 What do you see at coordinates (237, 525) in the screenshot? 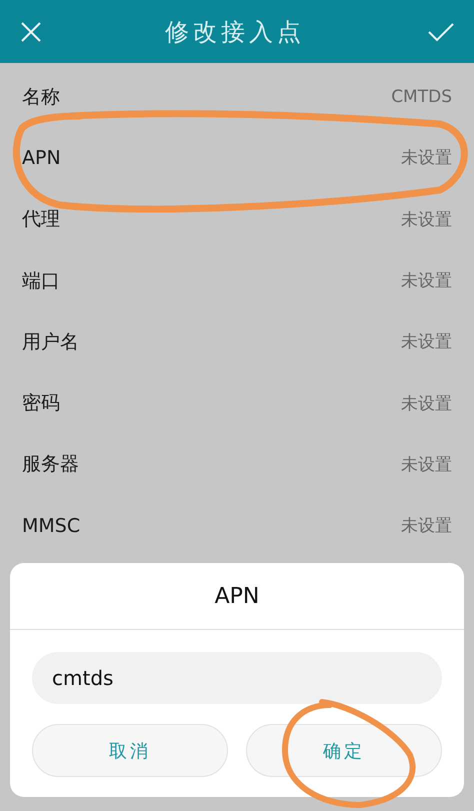
I see `settings-row: MMSC 未设置` at bounding box center [237, 525].